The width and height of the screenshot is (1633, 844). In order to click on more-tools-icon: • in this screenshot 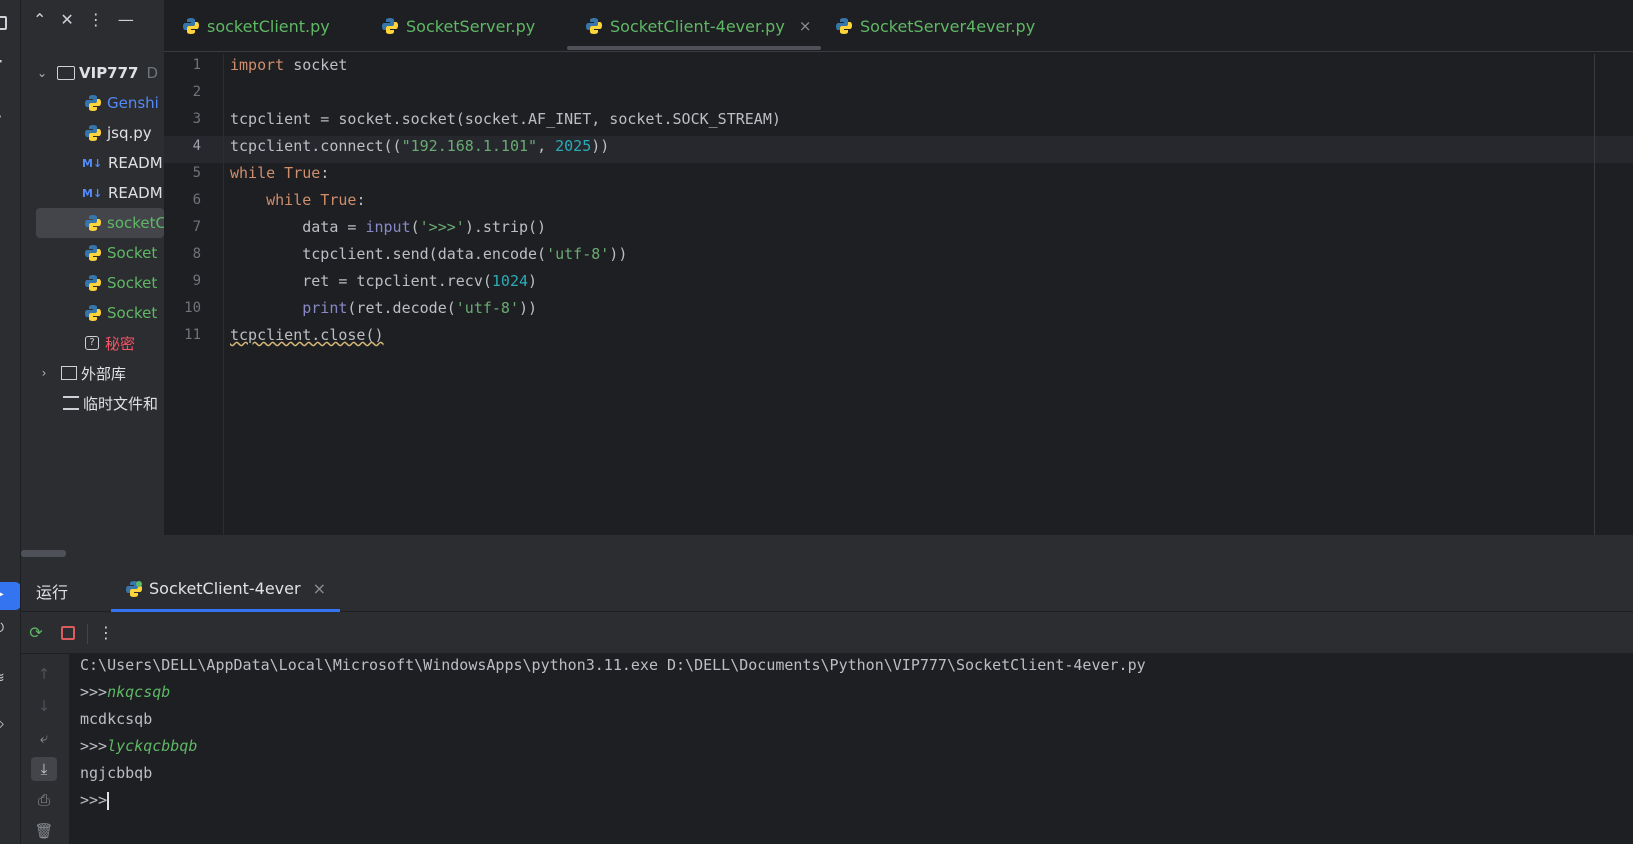, I will do `click(10, 232)`.